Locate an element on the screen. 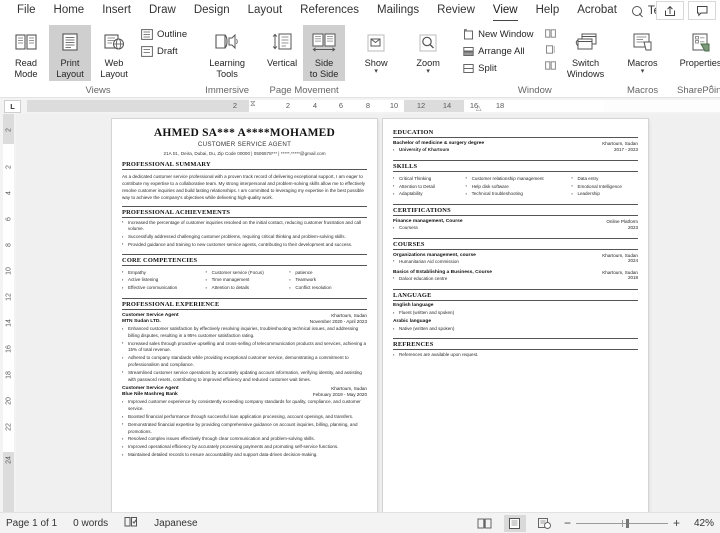  arrange-all-button: Arrange All is located at coordinates (498, 51).